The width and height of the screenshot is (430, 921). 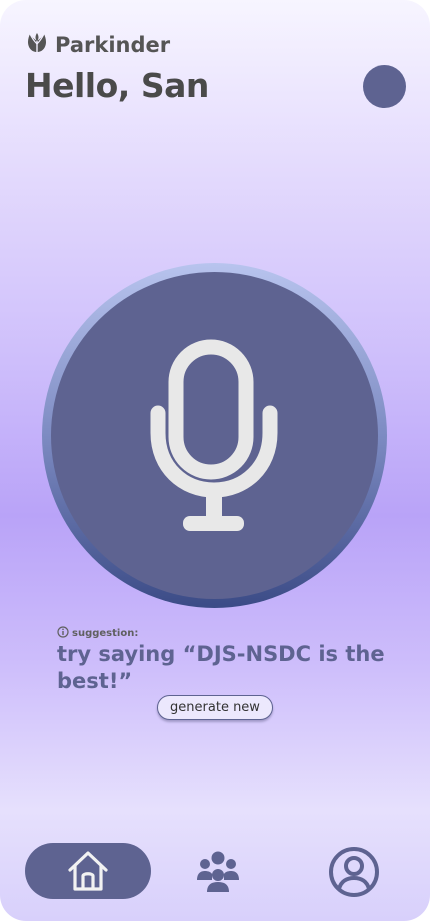 I want to click on nav-community-button, so click(x=218, y=871).